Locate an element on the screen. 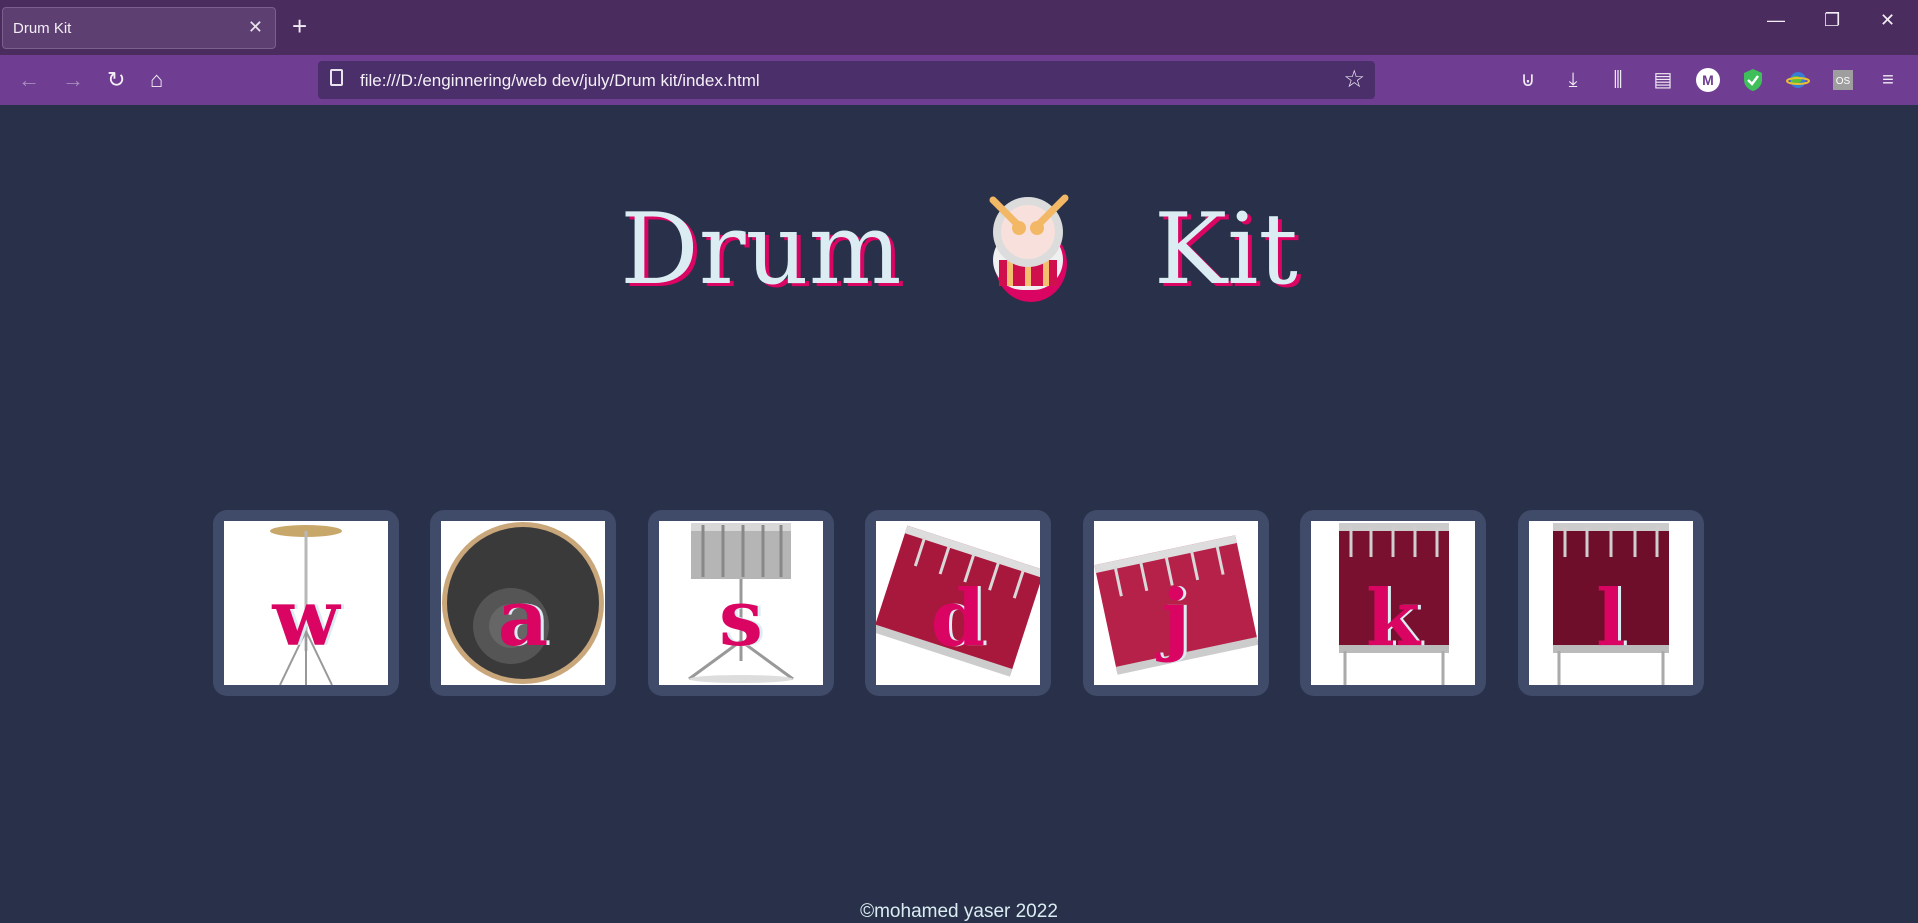 Image resolution: width=1918 pixels, height=923 pixels. svg-text: OS is located at coordinates (1843, 81).